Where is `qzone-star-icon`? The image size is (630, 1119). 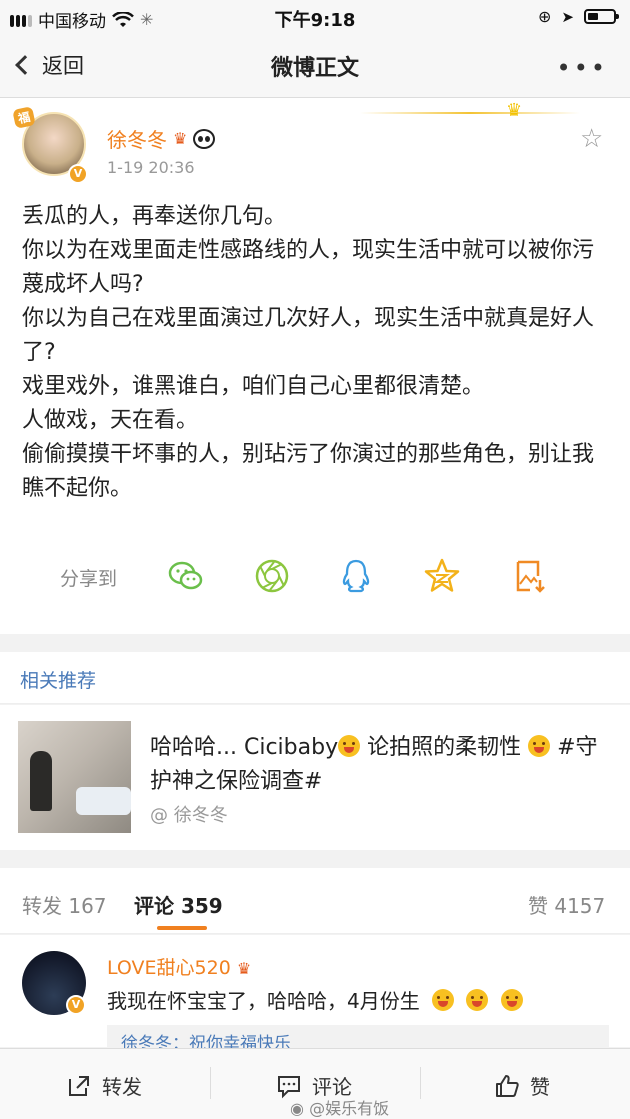
qzone-star-icon is located at coordinates (442, 576).